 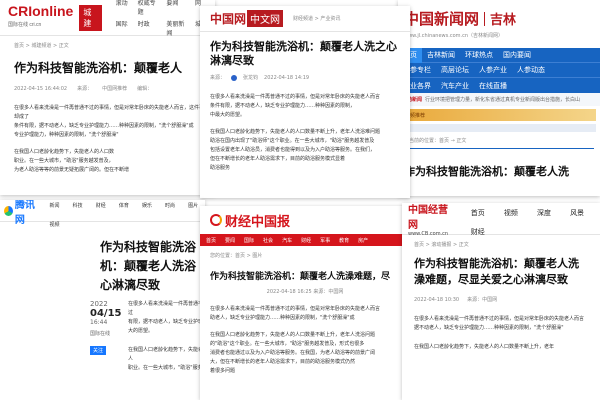 What do you see at coordinates (41, 88) in the screenshot?
I see `cri-date: 2022-04-15 16:44:02` at bounding box center [41, 88].